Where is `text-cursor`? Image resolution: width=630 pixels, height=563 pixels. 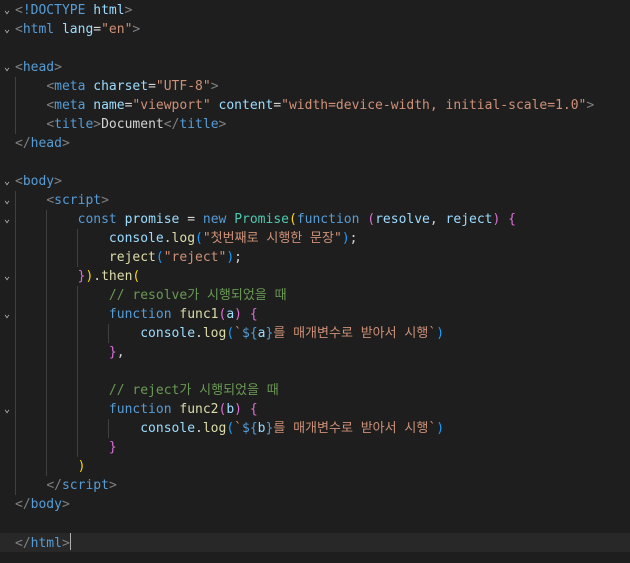
text-cursor is located at coordinates (70, 541).